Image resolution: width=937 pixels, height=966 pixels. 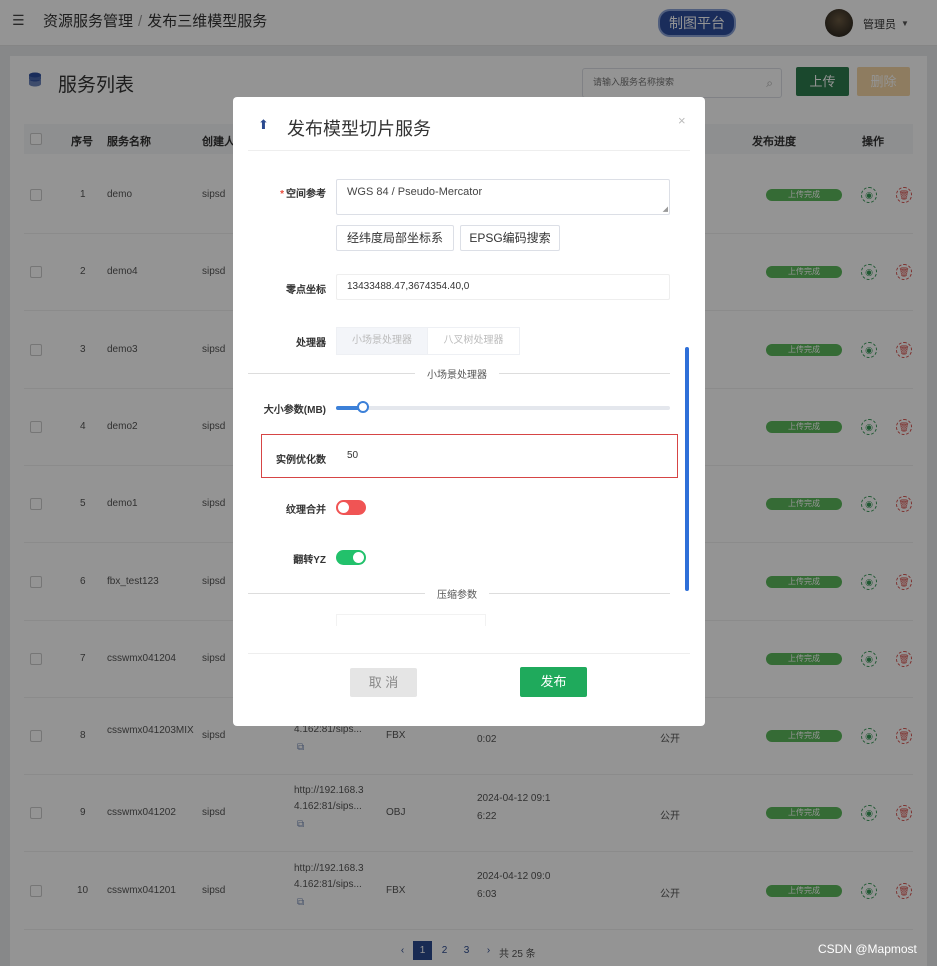 What do you see at coordinates (682, 120) in the screenshot?
I see `close-icon: ×` at bounding box center [682, 120].